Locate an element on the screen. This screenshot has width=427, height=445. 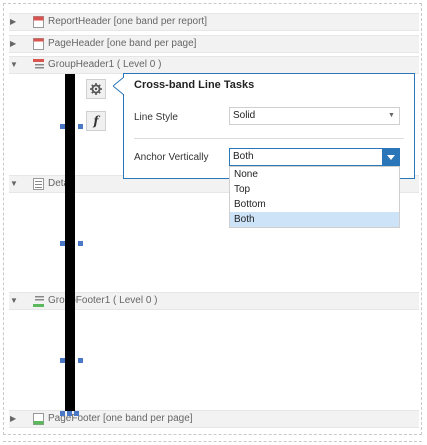
line-style-label: Line Style is located at coordinates (156, 117).